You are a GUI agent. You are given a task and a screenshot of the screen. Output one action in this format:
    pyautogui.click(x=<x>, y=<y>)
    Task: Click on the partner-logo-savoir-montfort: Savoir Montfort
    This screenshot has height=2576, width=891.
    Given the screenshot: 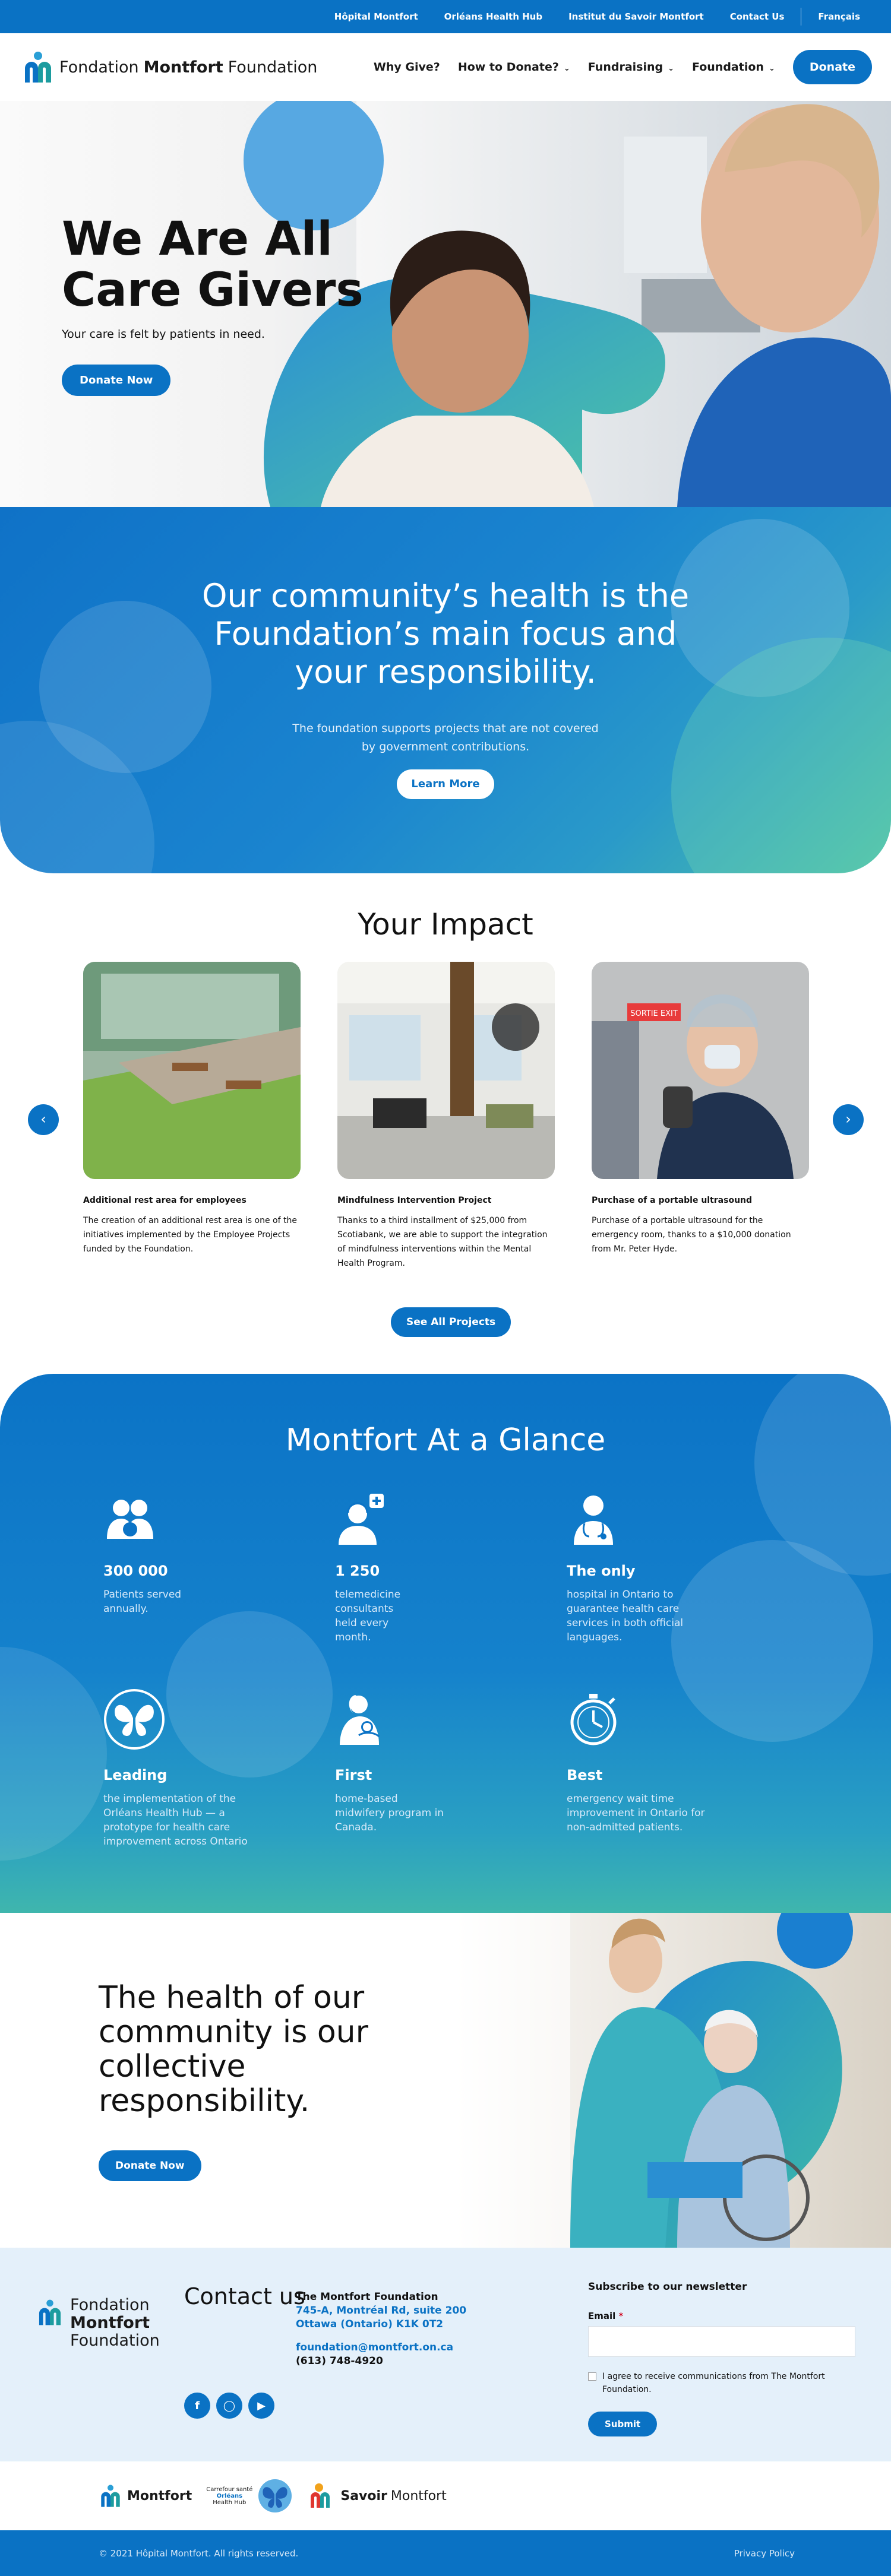 What is the action you would take?
    pyautogui.click(x=377, y=2496)
    